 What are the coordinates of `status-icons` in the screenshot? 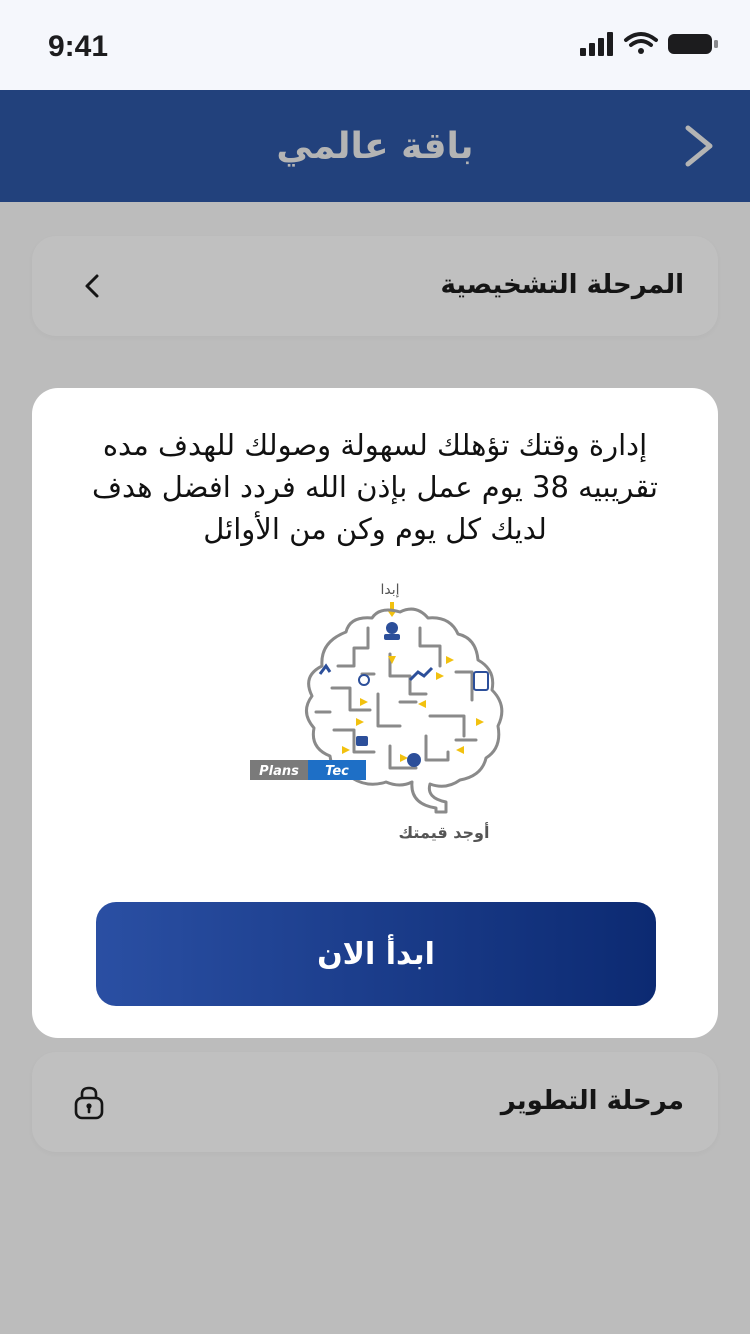 It's located at (649, 44).